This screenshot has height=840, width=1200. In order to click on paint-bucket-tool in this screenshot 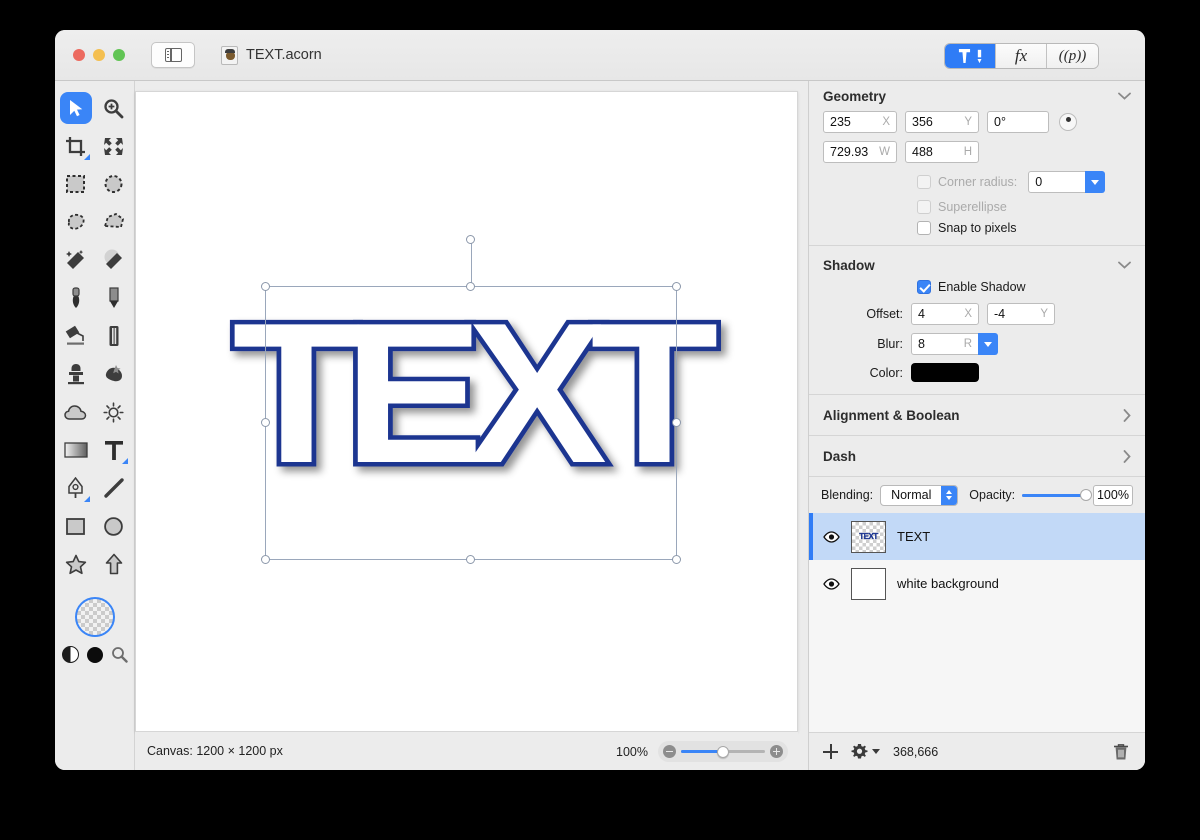, I will do `click(76, 336)`.